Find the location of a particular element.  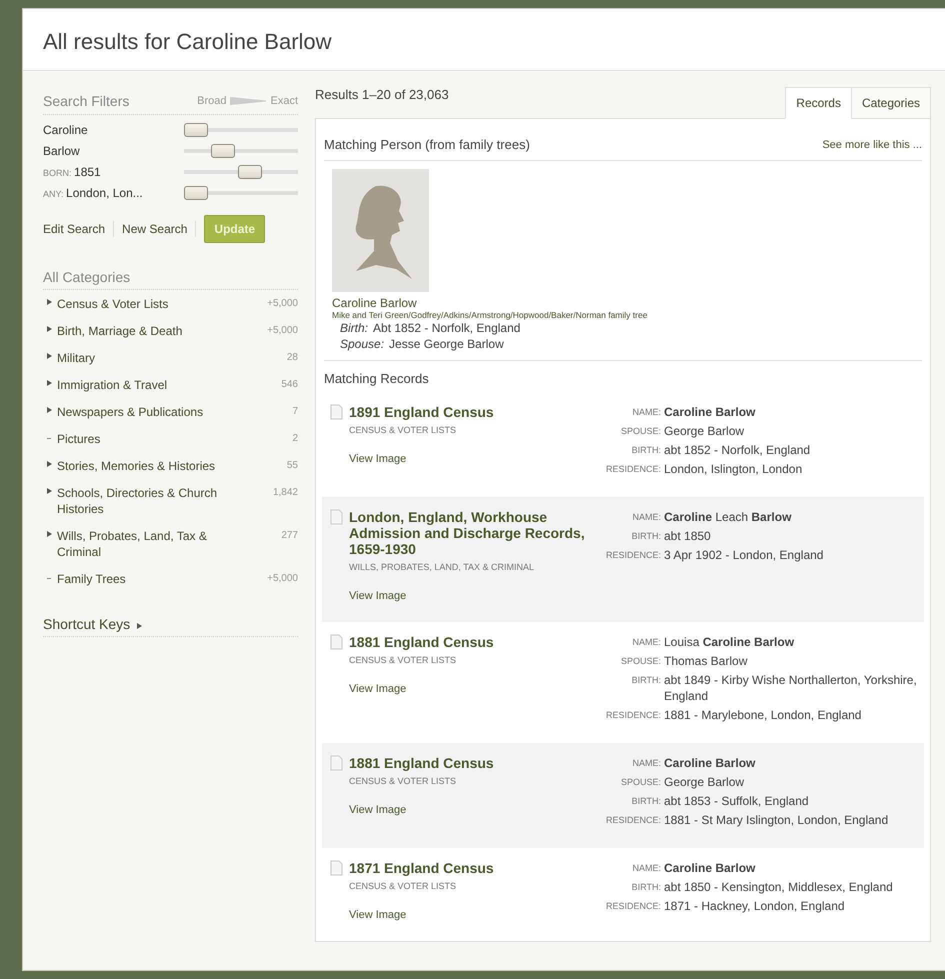

shortcut-keys-link: Shortcut Keys is located at coordinates (170, 626).